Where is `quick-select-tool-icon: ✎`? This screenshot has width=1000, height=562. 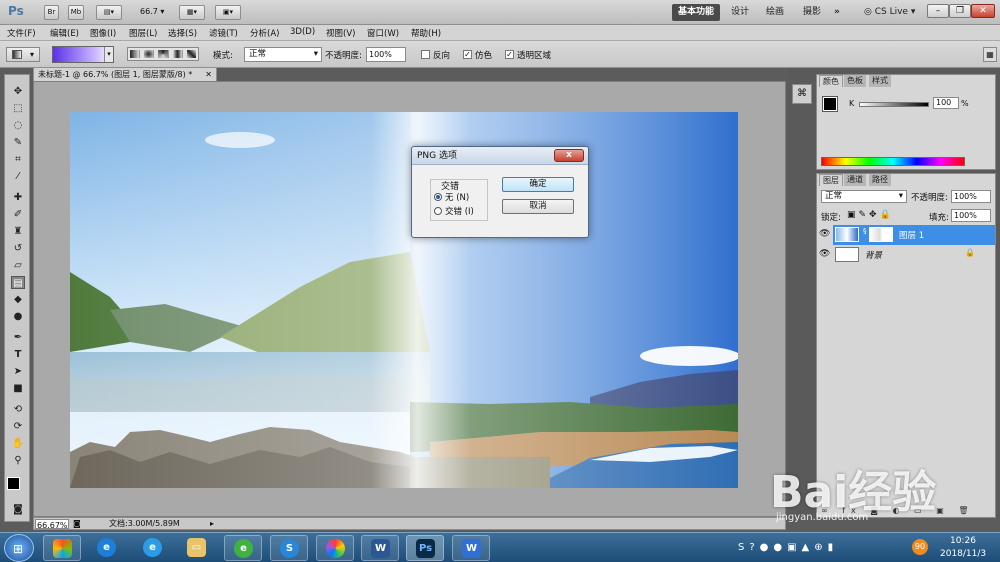 quick-select-tool-icon: ✎ is located at coordinates (18, 142).